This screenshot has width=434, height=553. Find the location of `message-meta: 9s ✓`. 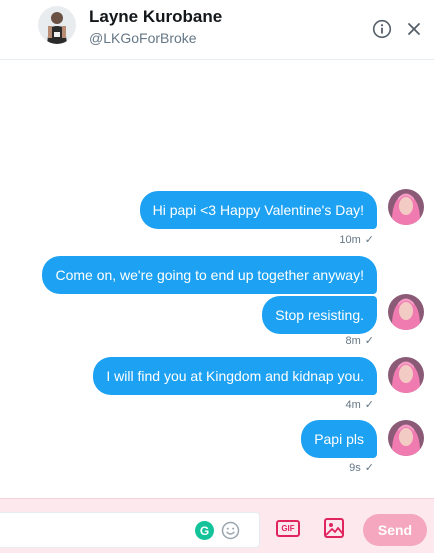

message-meta: 9s ✓ is located at coordinates (361, 467).